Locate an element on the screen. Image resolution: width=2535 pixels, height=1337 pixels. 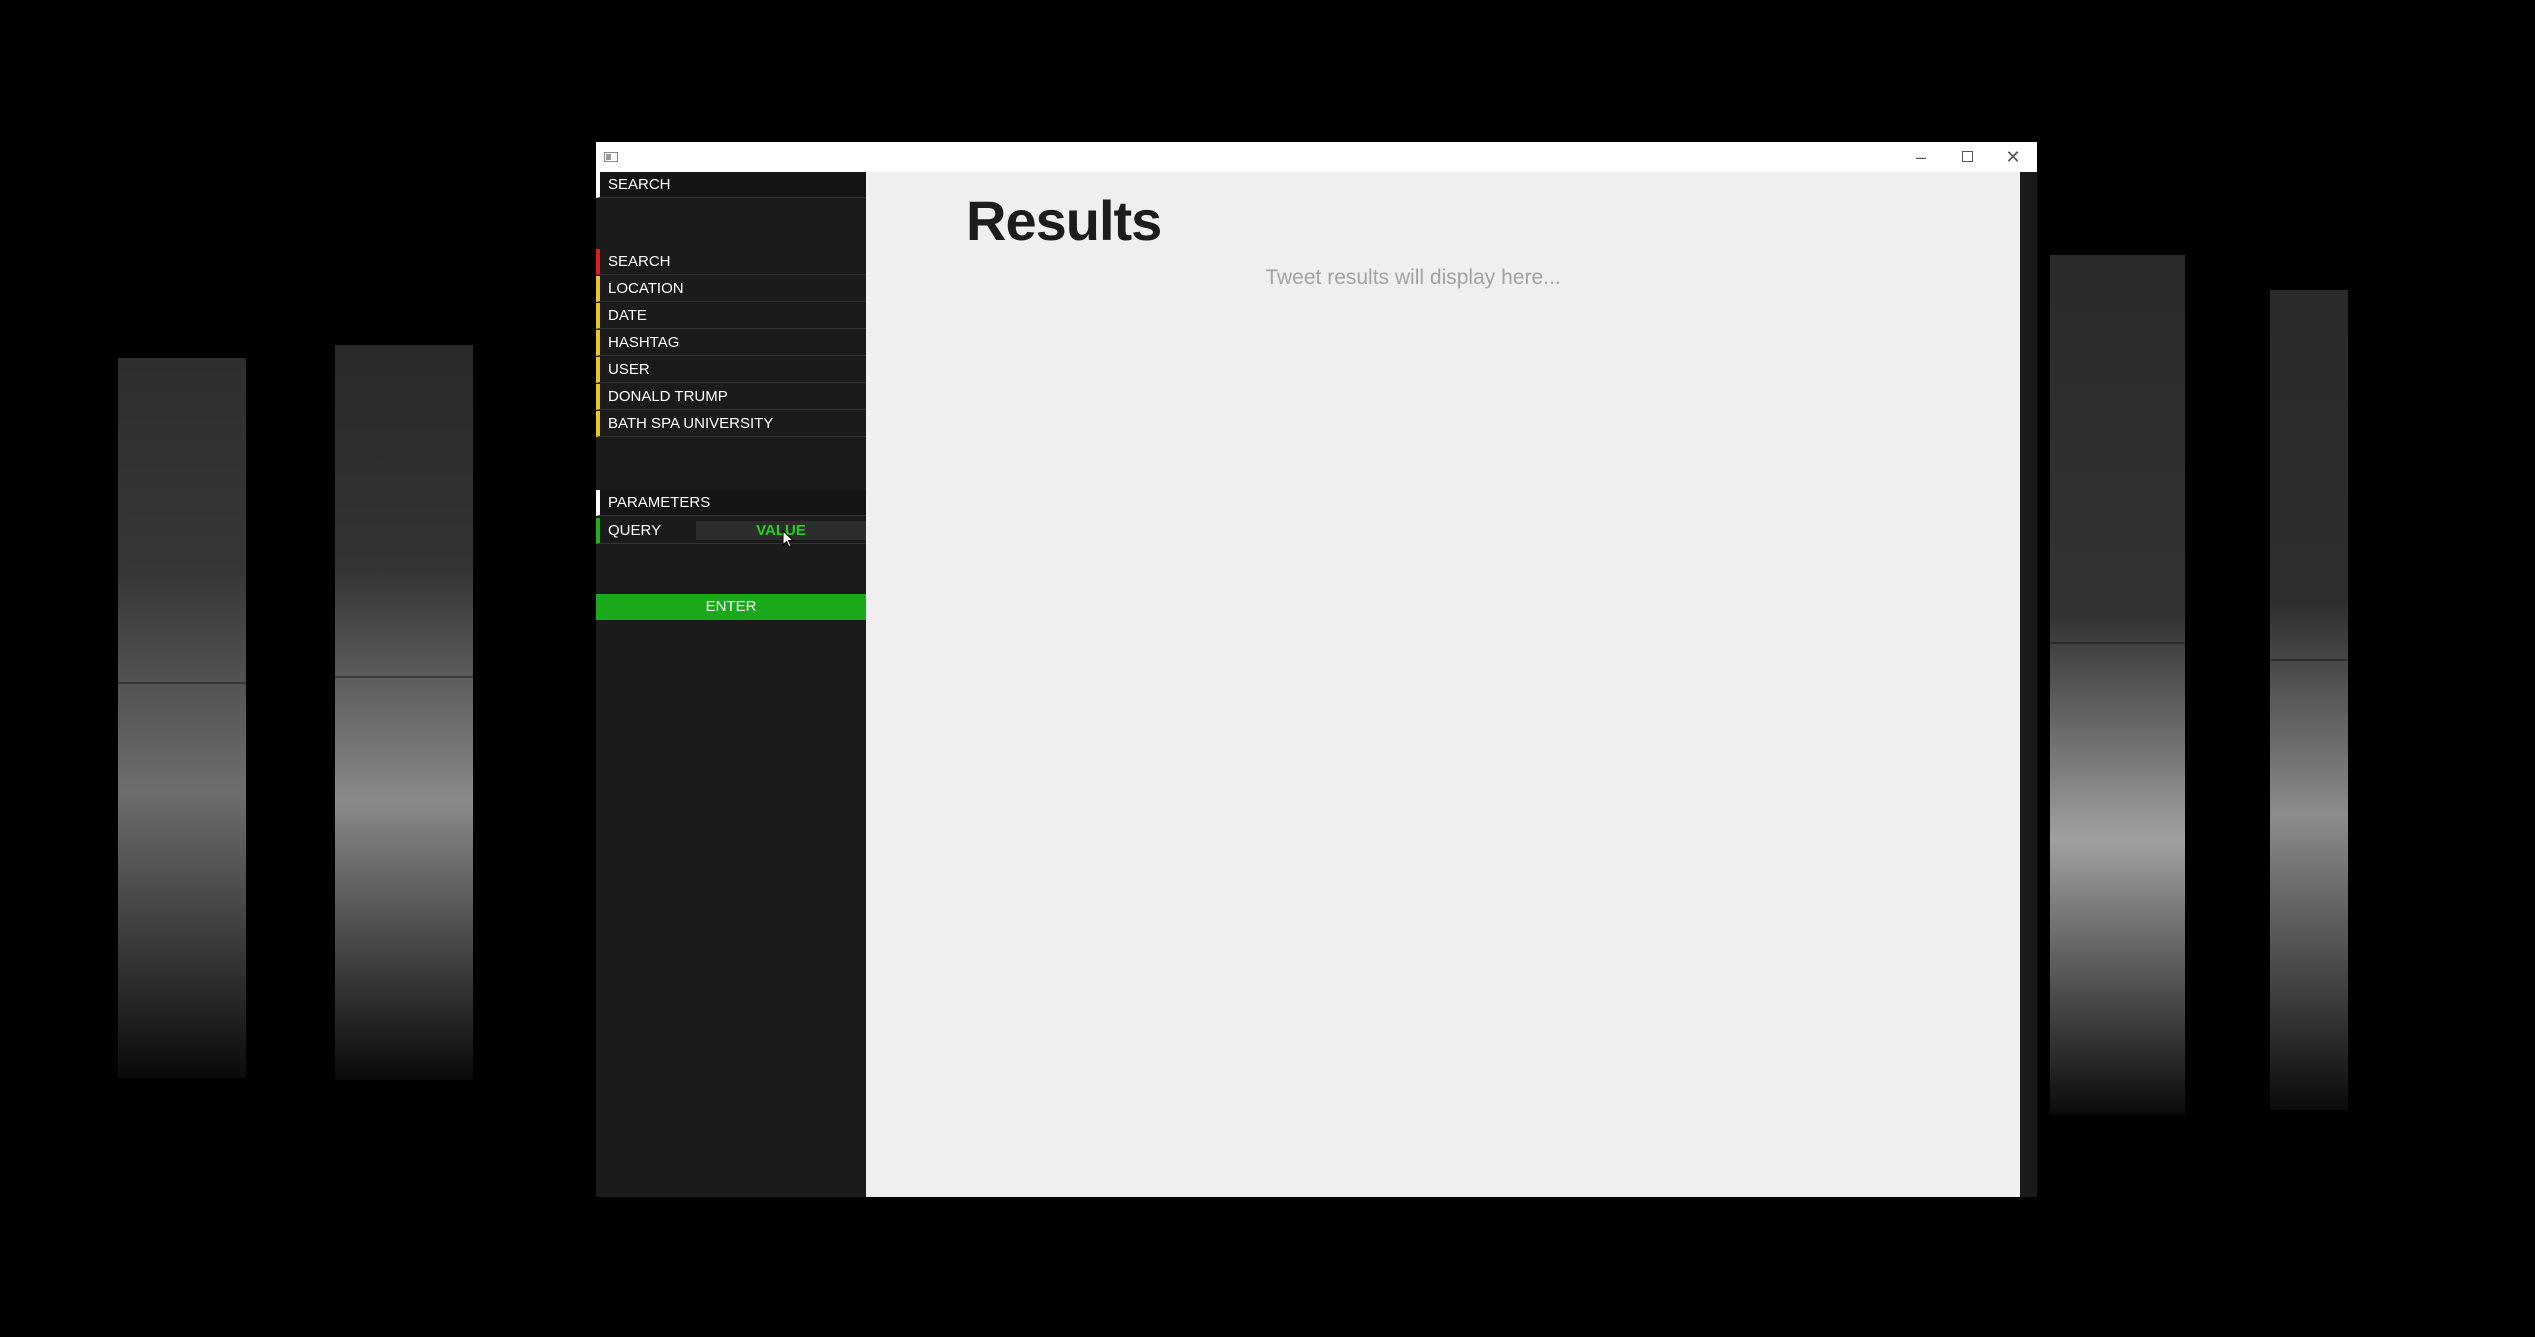
sidebar-item-location: LOCATION is located at coordinates (731, 289).